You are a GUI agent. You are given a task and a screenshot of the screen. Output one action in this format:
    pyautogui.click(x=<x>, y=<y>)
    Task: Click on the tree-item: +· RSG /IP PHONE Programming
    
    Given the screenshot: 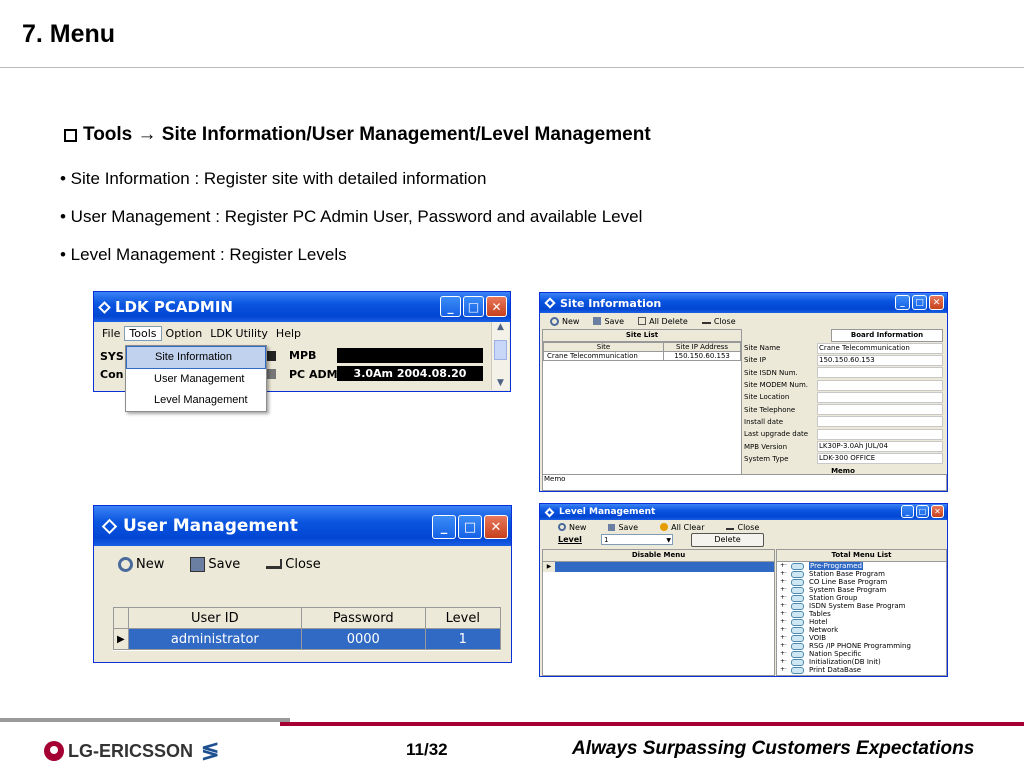 What is the action you would take?
    pyautogui.click(x=863, y=646)
    